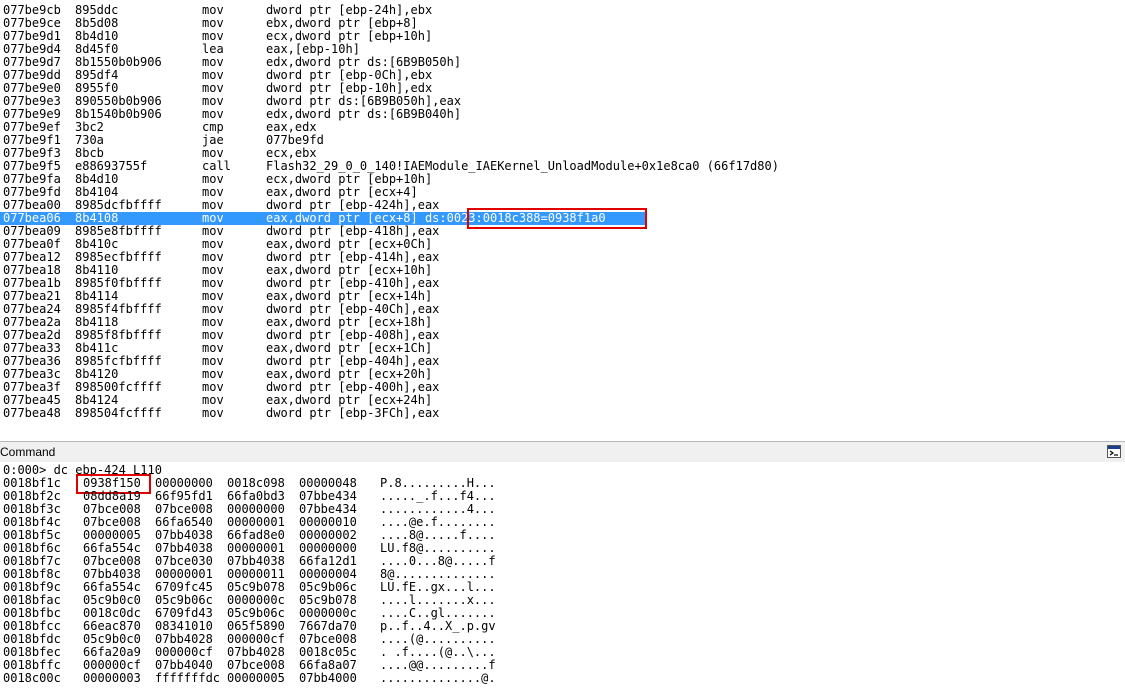 This screenshot has height=689, width=1125. Describe the element at coordinates (28, 452) in the screenshot. I see `command-window-title: Command` at that location.